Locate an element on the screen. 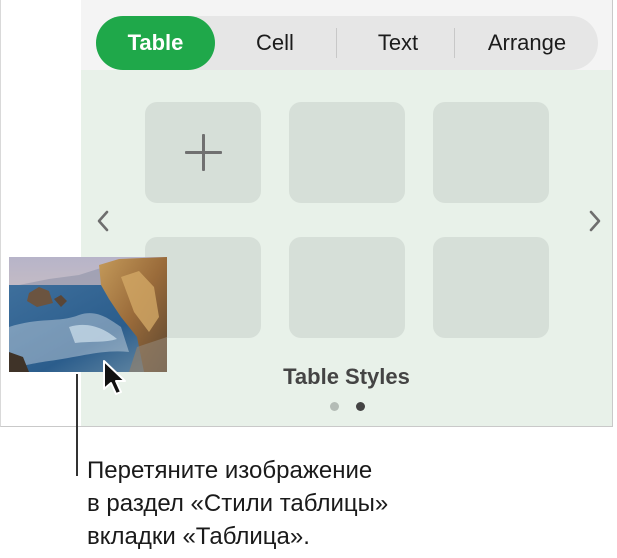  tab-text: Text is located at coordinates (398, 43).